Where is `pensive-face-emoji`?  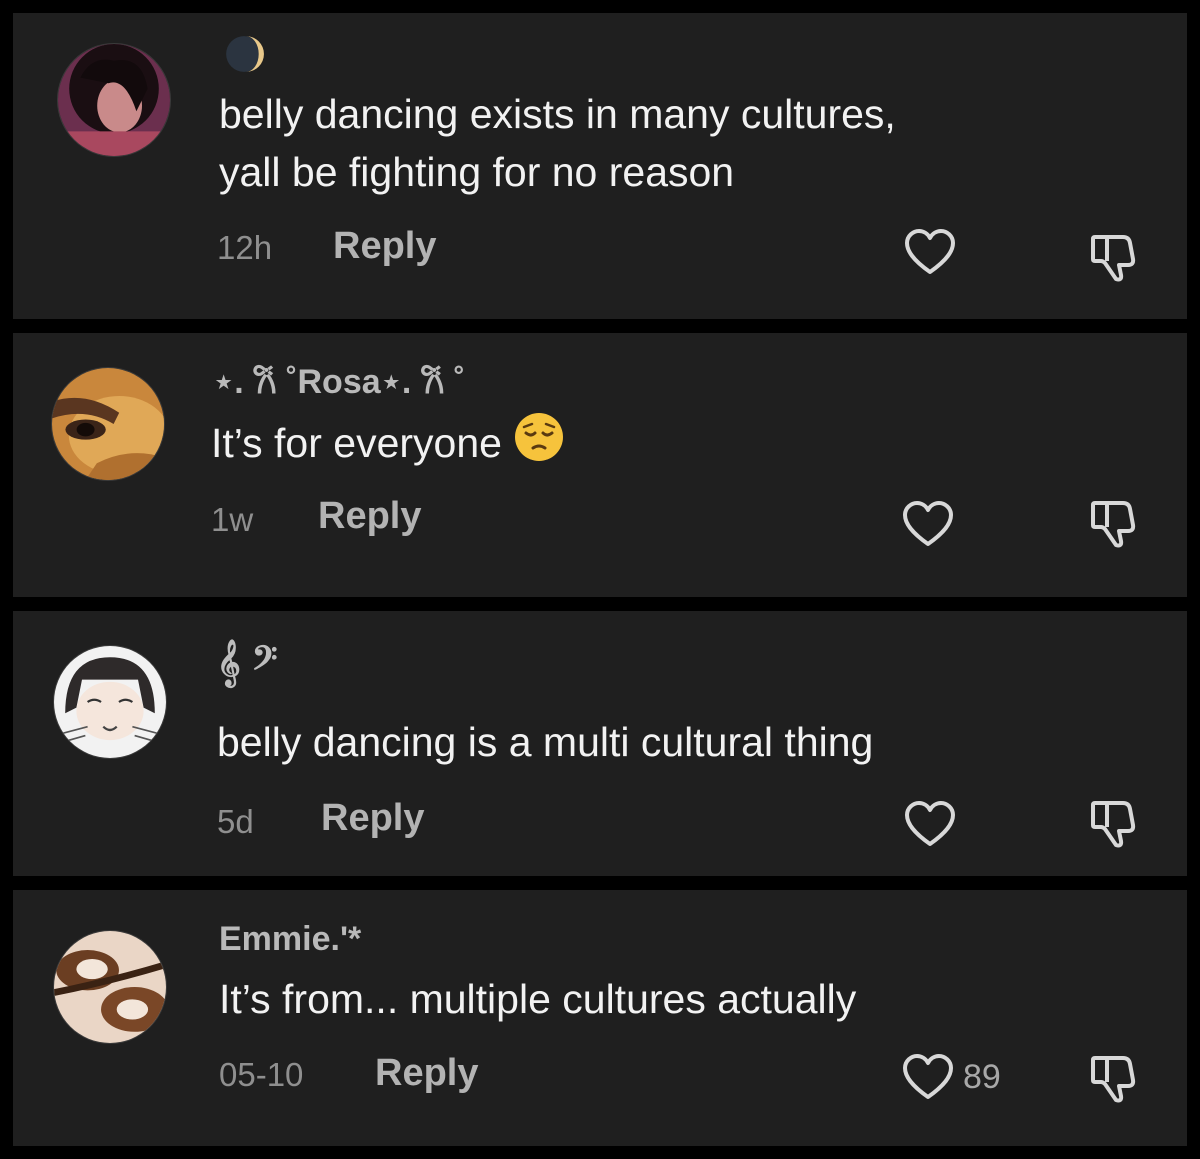 pensive-face-emoji is located at coordinates (539, 437).